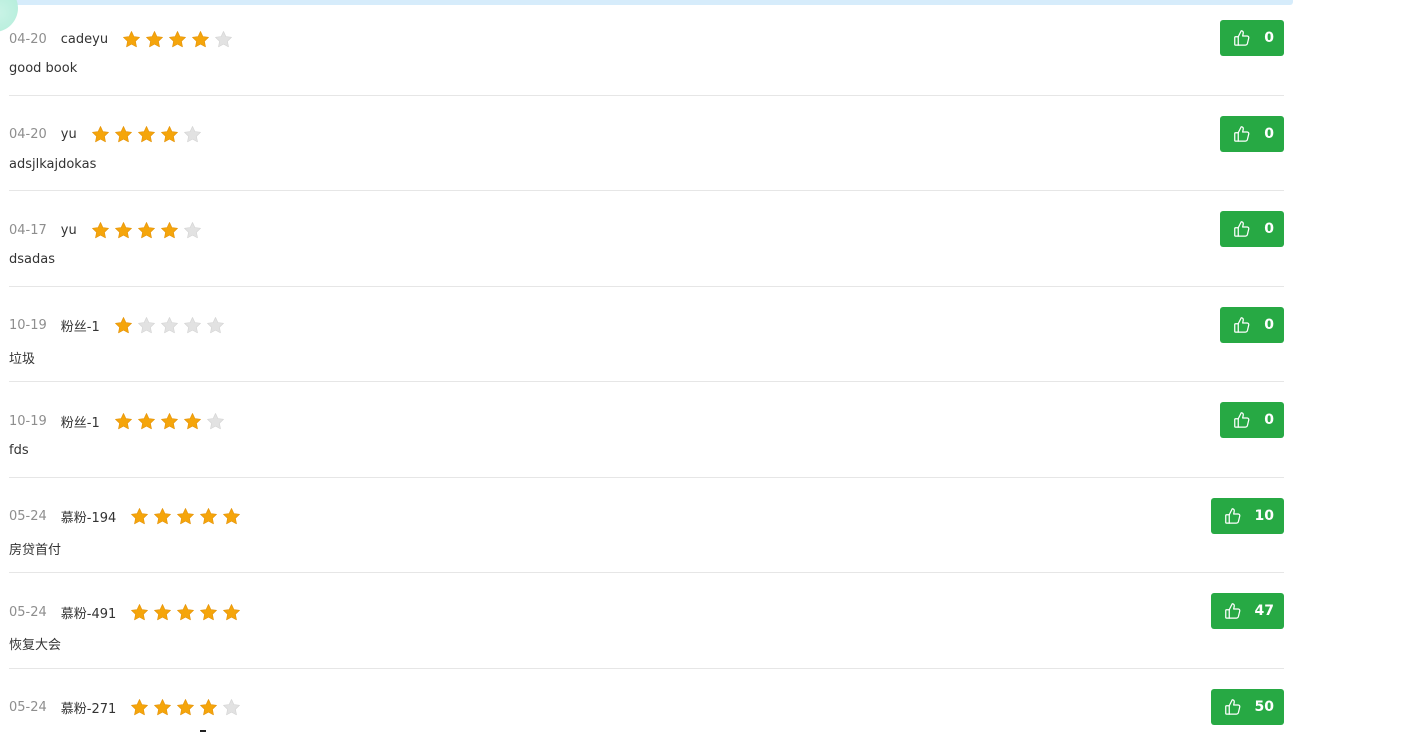  Describe the element at coordinates (646, 334) in the screenshot. I see `comment-item: 10-19 粉丝-1 垃圾 0` at that location.